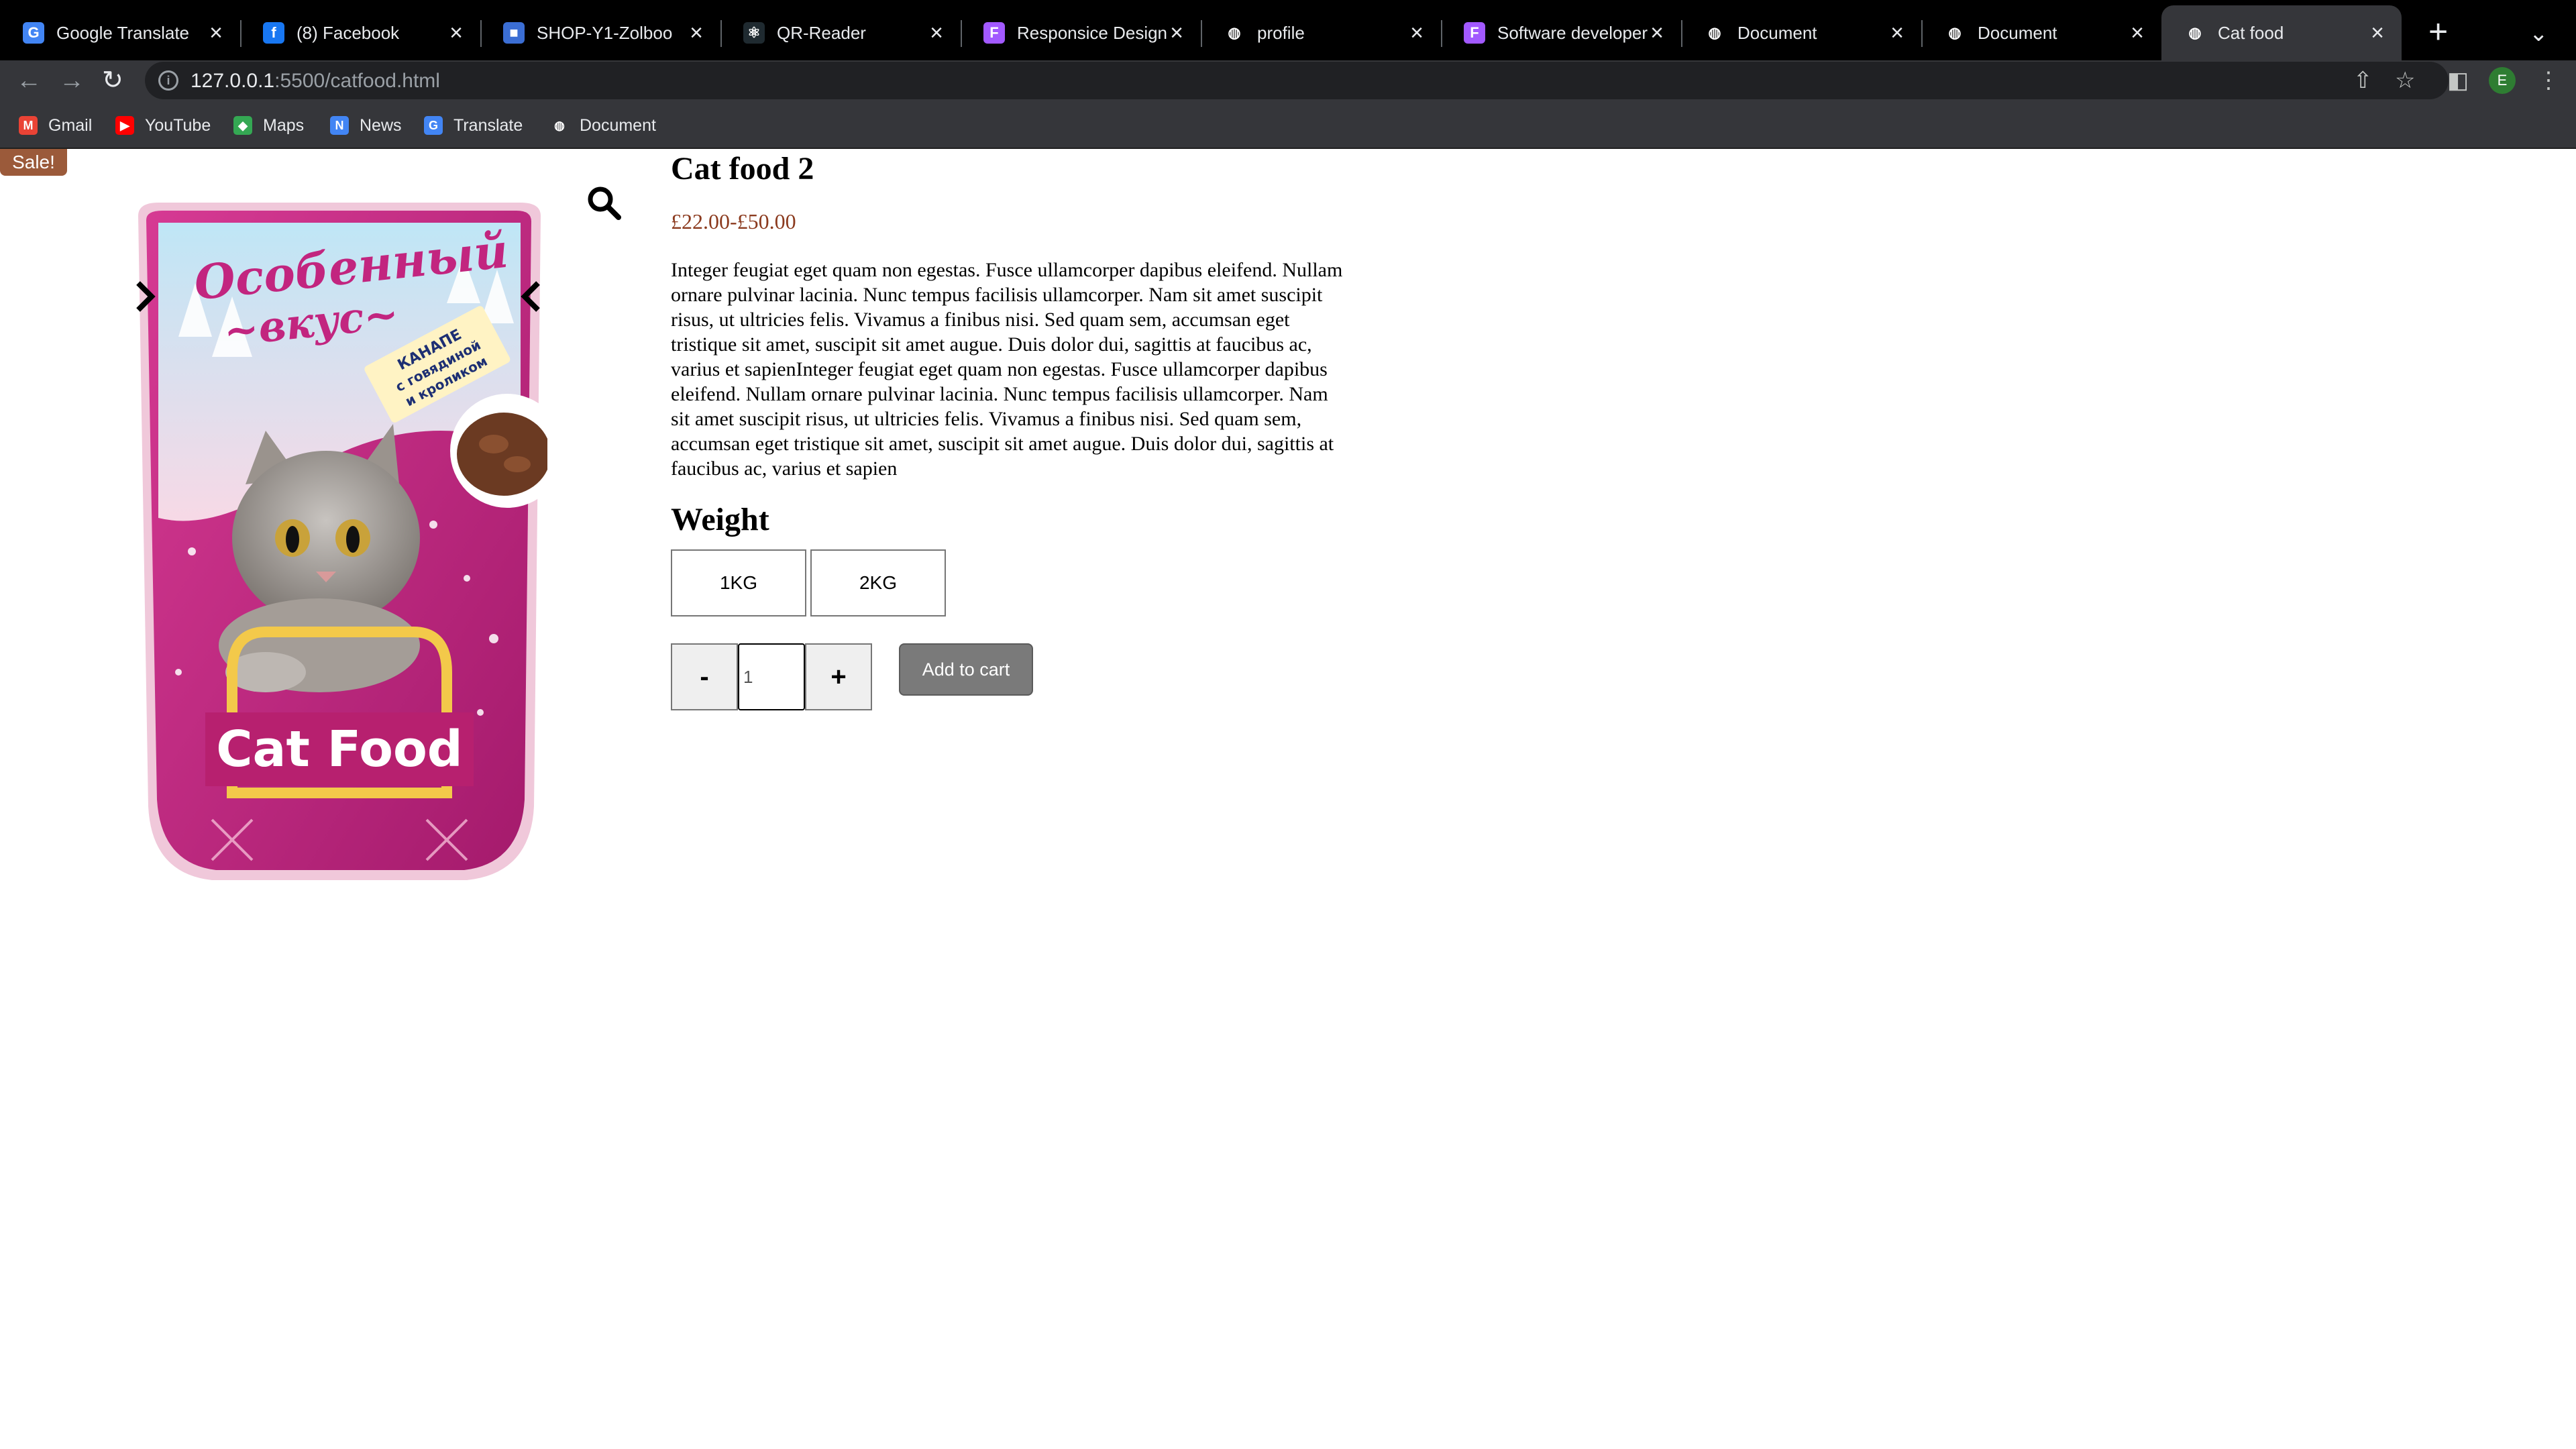 The width and height of the screenshot is (2576, 1449). I want to click on bookmark-document: ◍ Document, so click(603, 125).